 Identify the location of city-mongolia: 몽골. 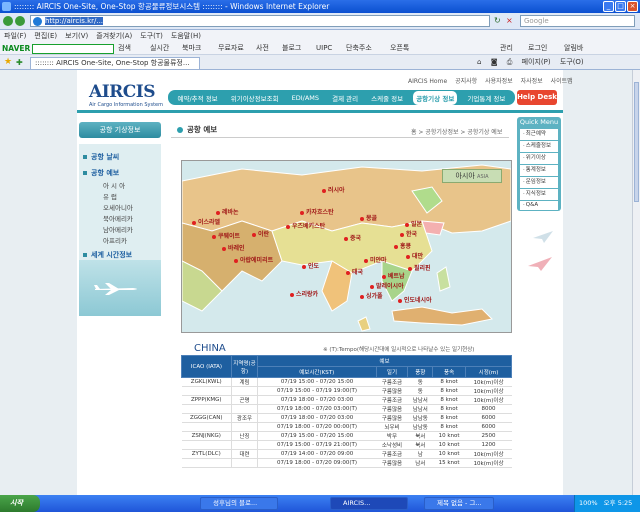
(368, 217).